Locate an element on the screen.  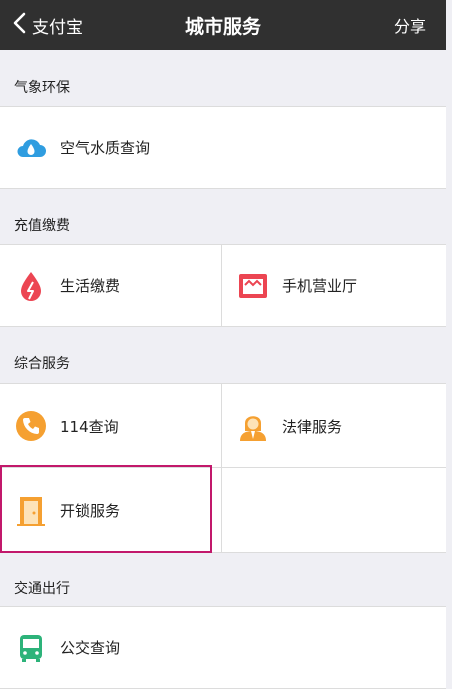
page-edge is located at coordinates (449, 342).